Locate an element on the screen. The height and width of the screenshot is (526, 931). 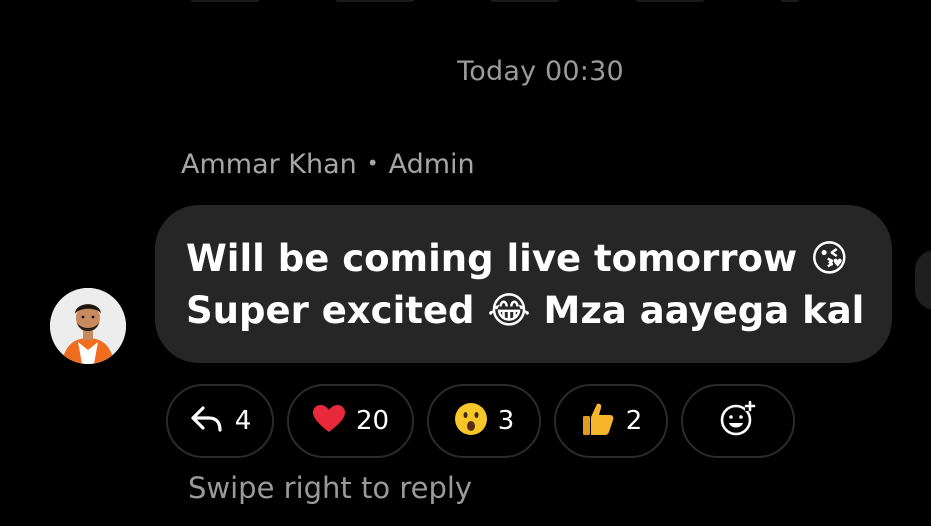
reaction-heart-chip: 20 is located at coordinates (350, 421).